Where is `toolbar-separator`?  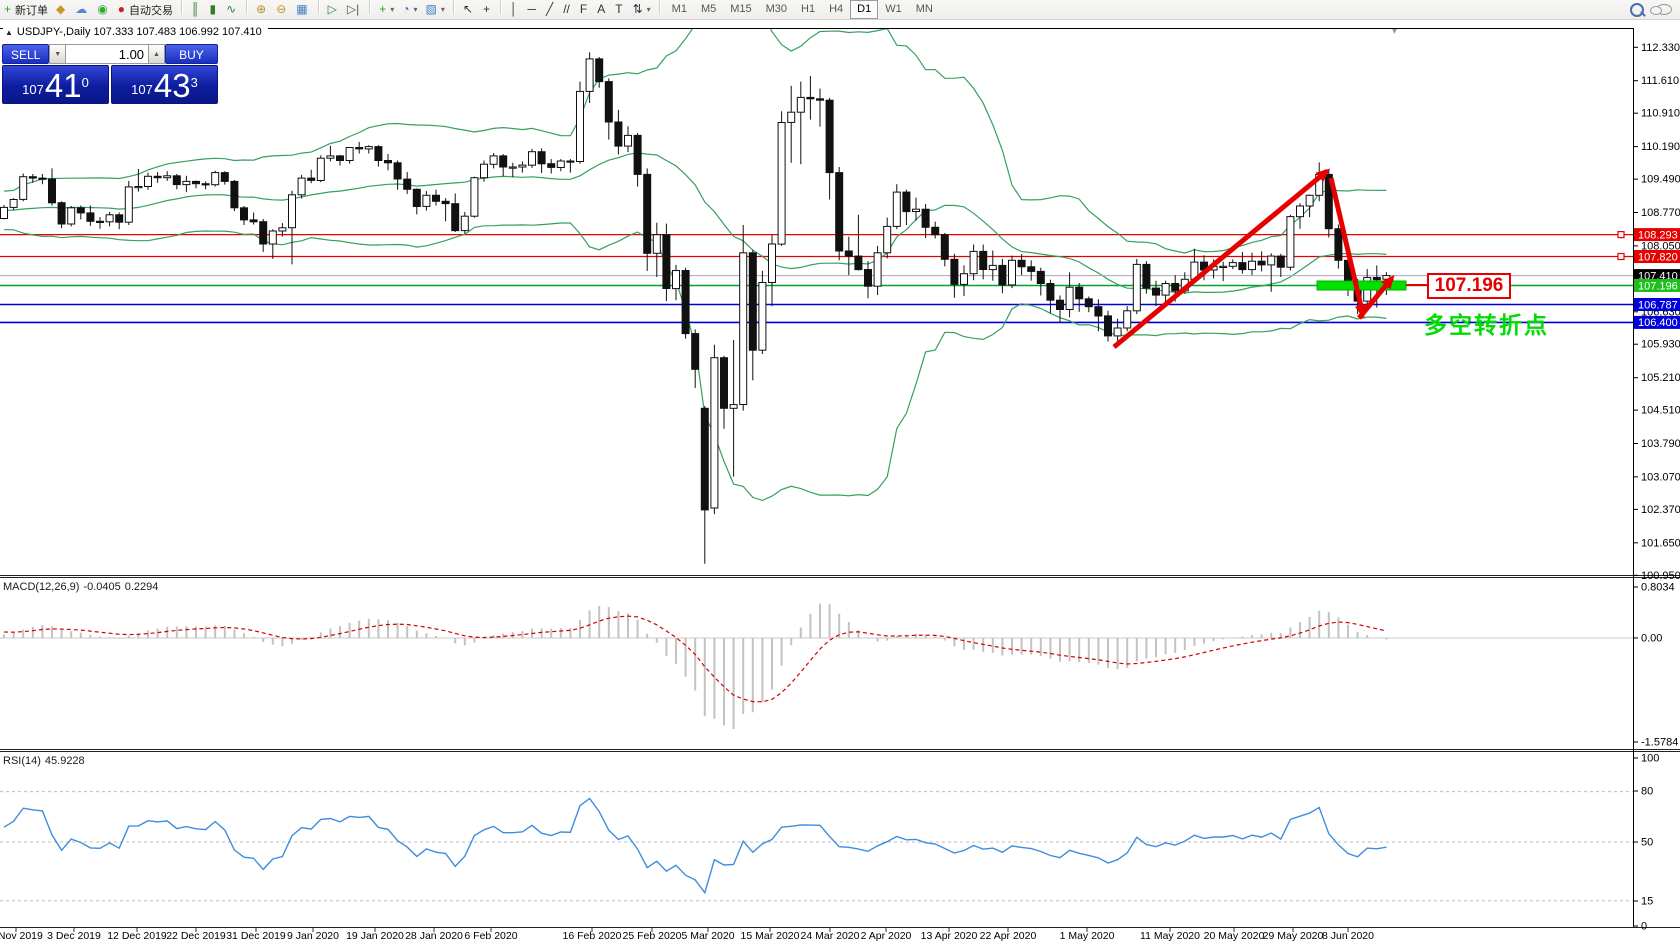
toolbar-separator is located at coordinates (370, 7).